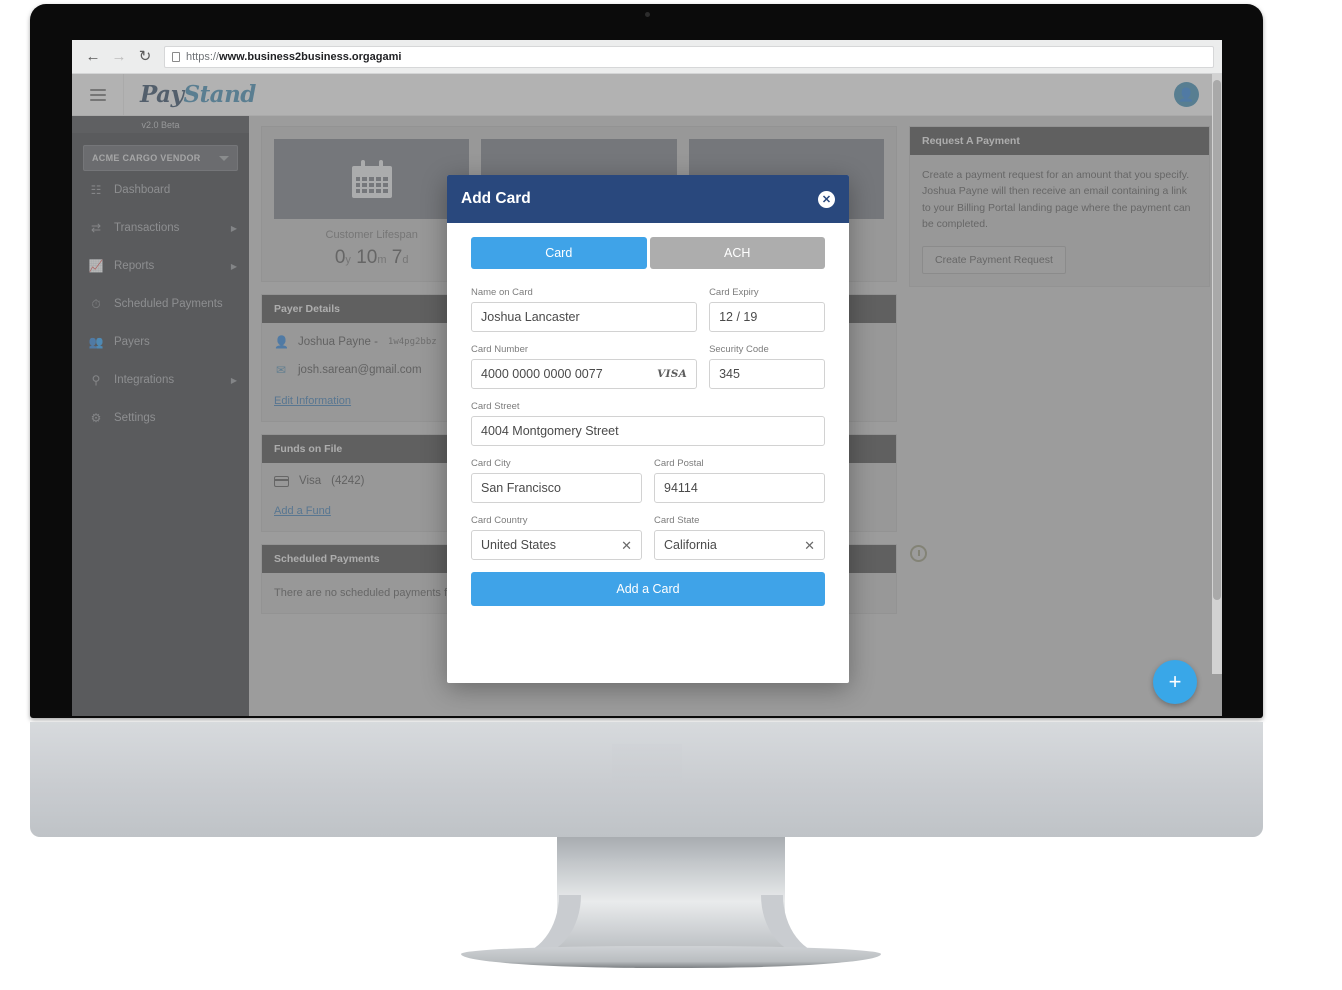 The image size is (1342, 990). Describe the element at coordinates (160, 342) in the screenshot. I see `sidebar-item-payers: 👥 Payers` at that location.